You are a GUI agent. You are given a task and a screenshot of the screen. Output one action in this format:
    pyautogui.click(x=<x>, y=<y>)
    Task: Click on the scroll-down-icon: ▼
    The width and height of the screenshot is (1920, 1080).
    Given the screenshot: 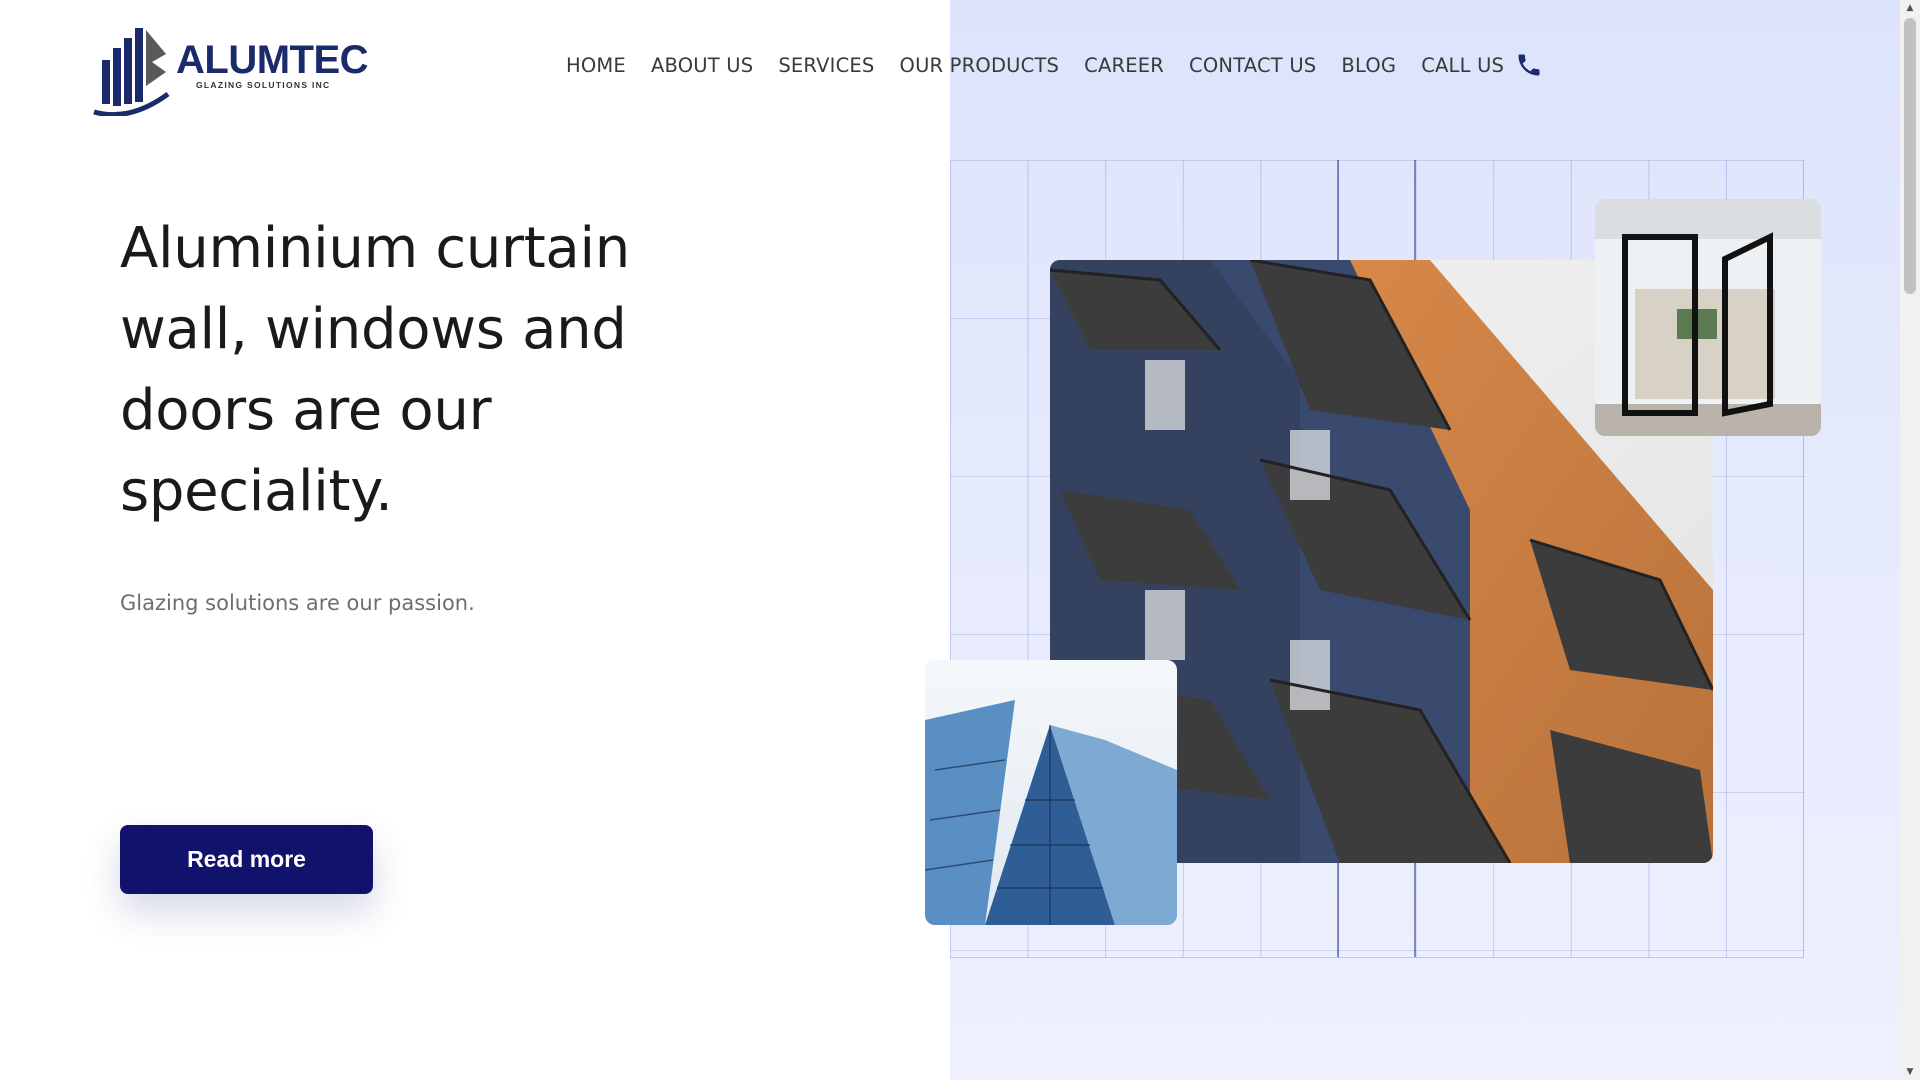 What is the action you would take?
    pyautogui.click(x=1910, y=1072)
    